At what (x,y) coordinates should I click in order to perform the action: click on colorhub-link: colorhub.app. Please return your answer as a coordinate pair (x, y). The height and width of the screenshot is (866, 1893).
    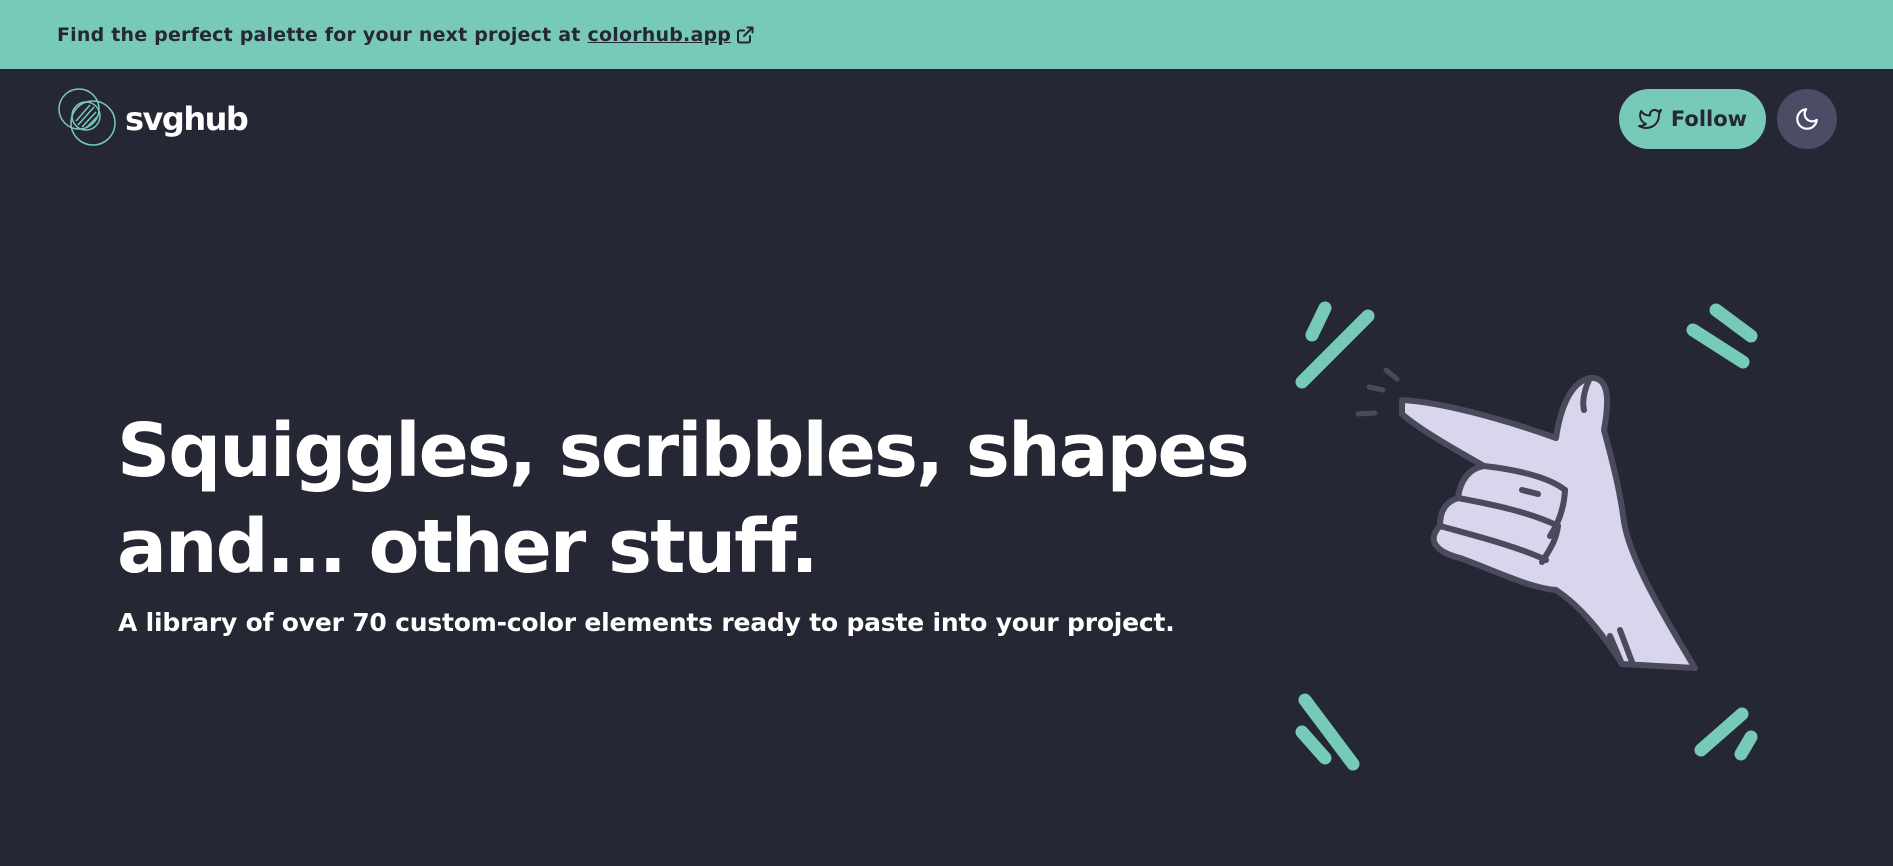
    Looking at the image, I should click on (660, 35).